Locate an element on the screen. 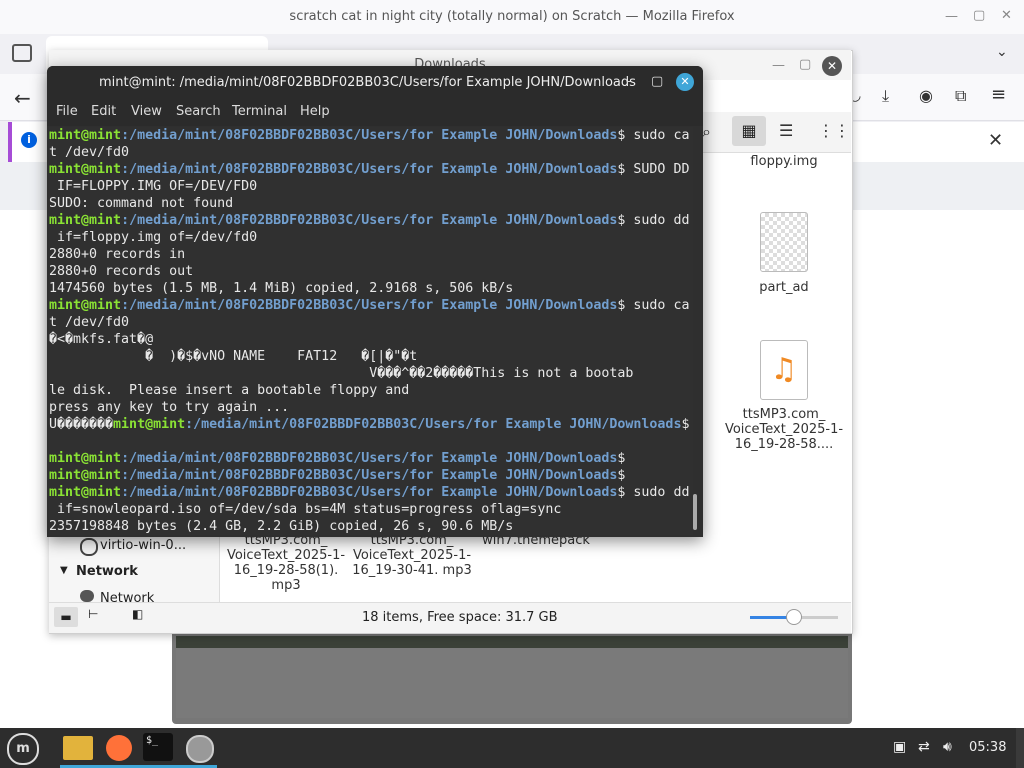 The height and width of the screenshot is (768, 1024). nemo-minimize-icon: — is located at coordinates (778, 65).